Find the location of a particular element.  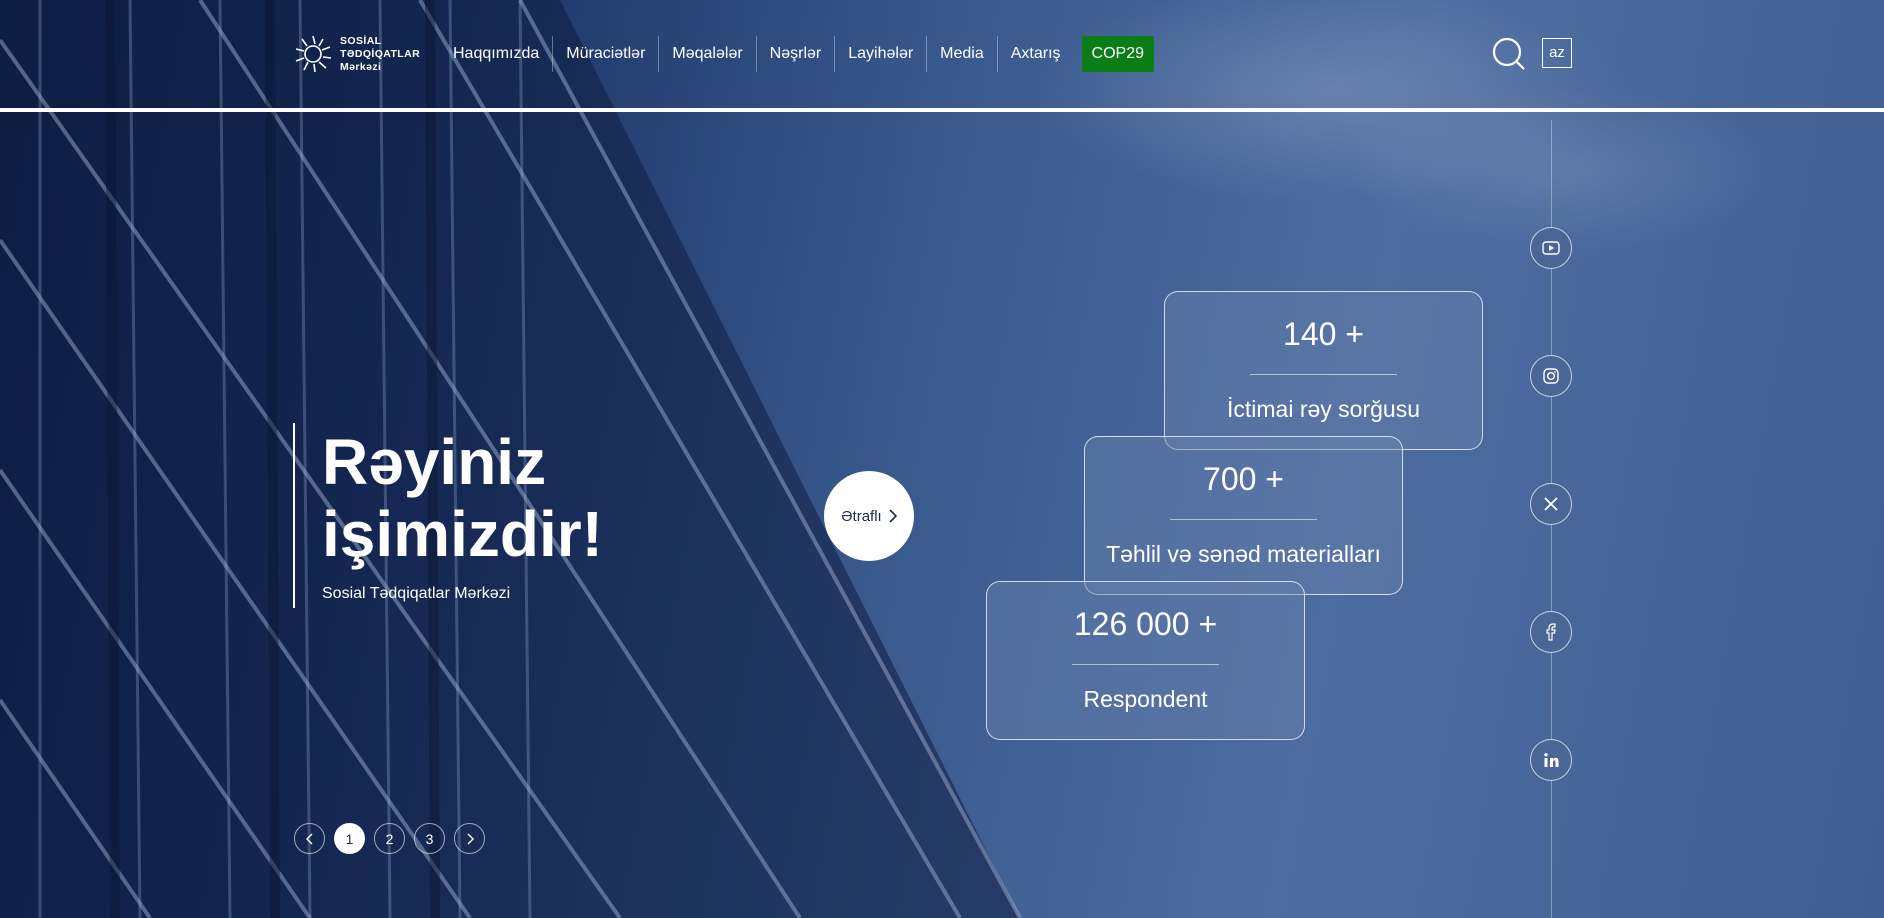

page-button-3: 3 is located at coordinates (429, 838).